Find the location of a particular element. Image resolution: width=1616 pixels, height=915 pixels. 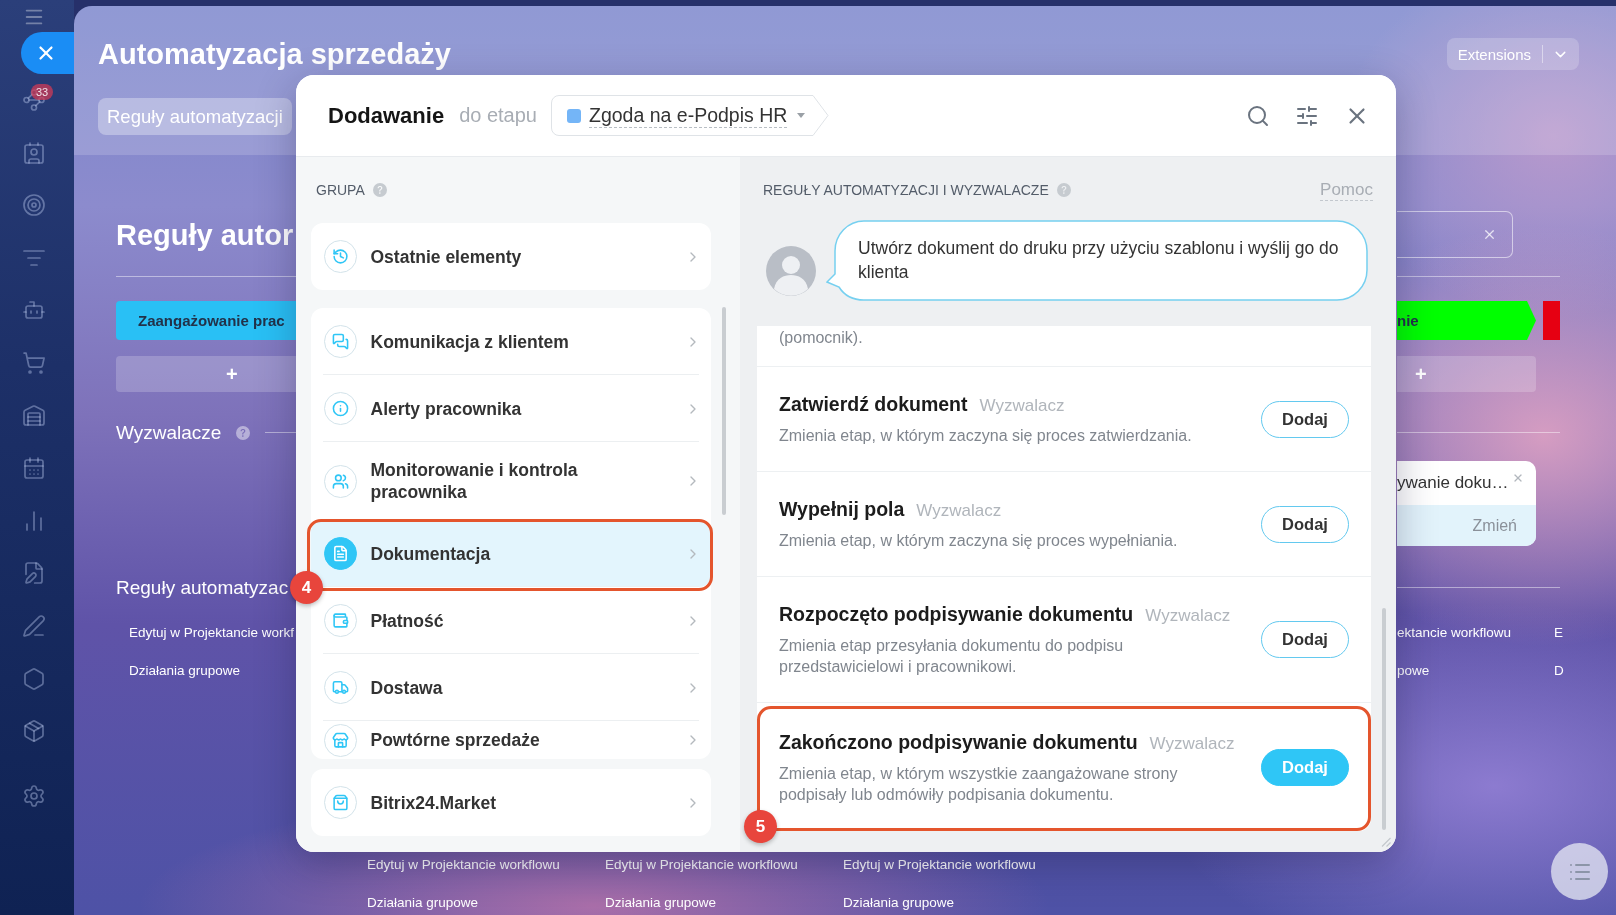

contact-card-icon is located at coordinates (34, 152).